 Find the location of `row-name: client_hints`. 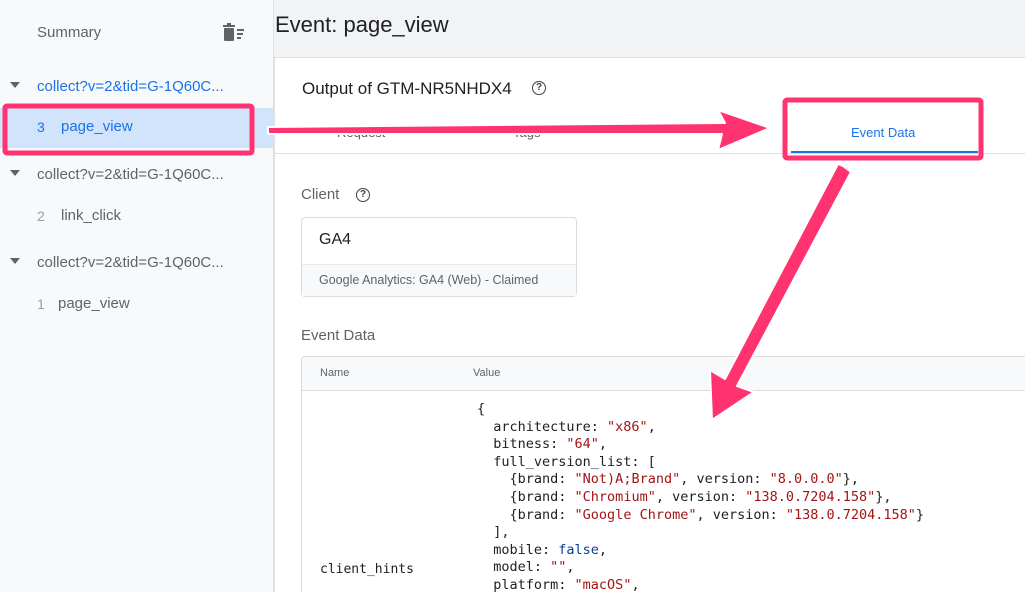

row-name: client_hints is located at coordinates (367, 569).